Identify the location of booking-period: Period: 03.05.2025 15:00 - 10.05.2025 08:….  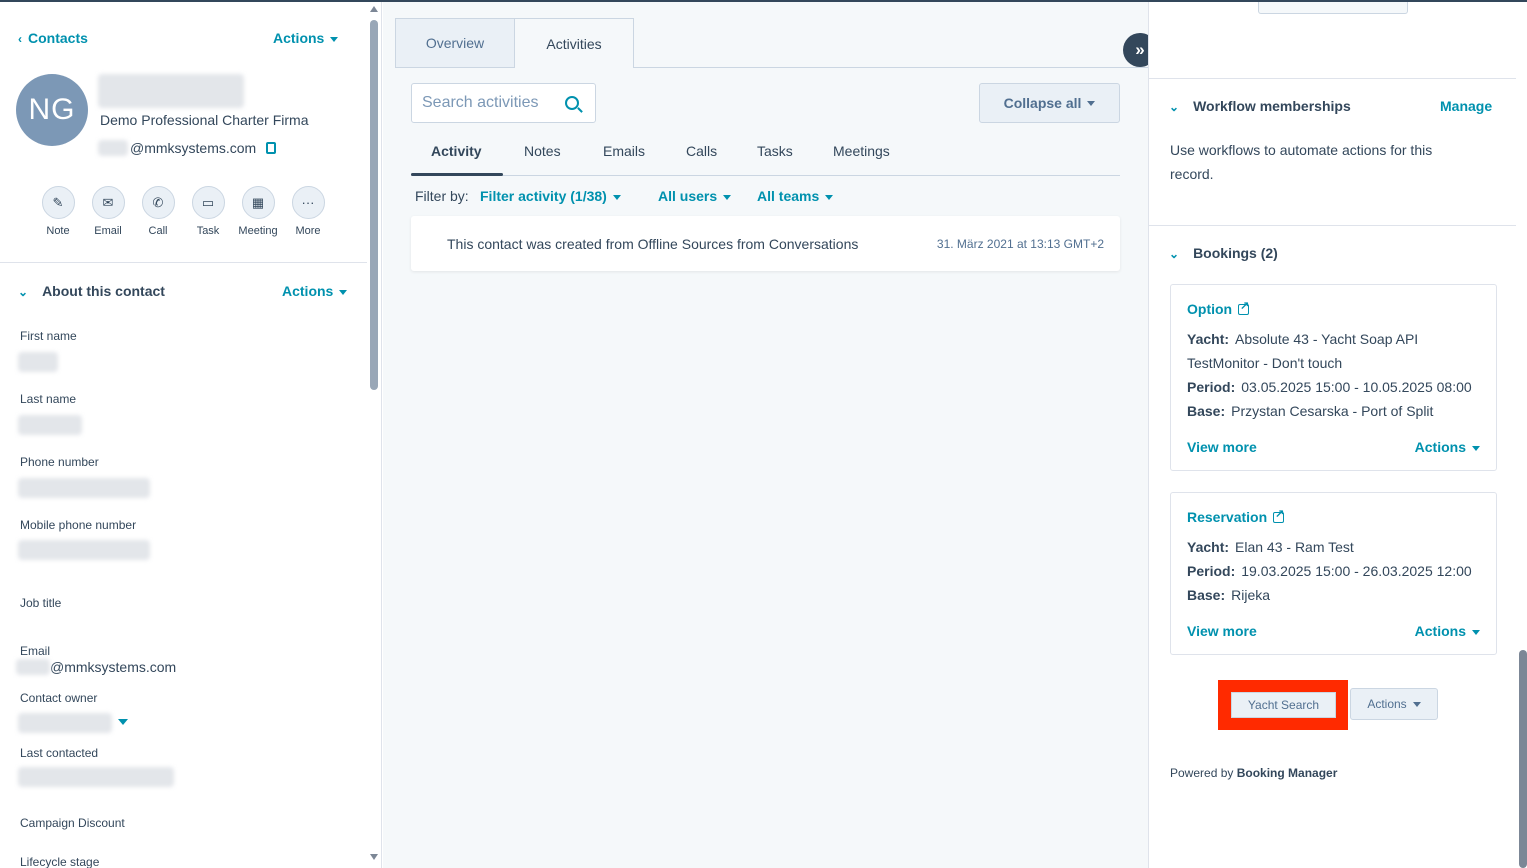
(1329, 387).